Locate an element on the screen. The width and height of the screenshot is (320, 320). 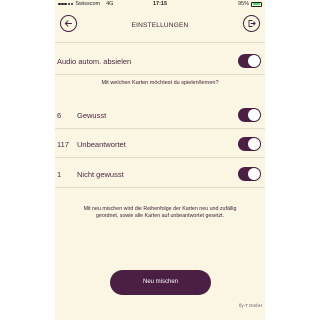
card-group-label: Unbeantwortet is located at coordinates (101, 144).